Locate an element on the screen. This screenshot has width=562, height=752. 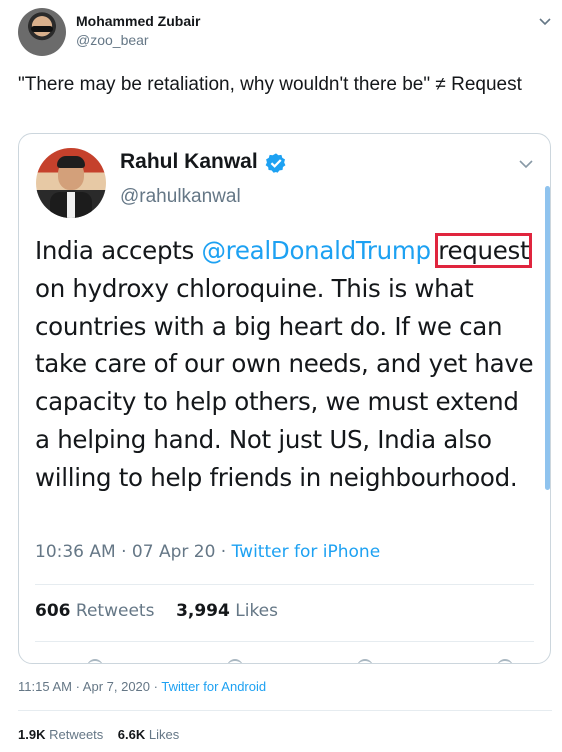
tweet-time: 11:15 AM · Apr 7, 2020 is located at coordinates (84, 686).